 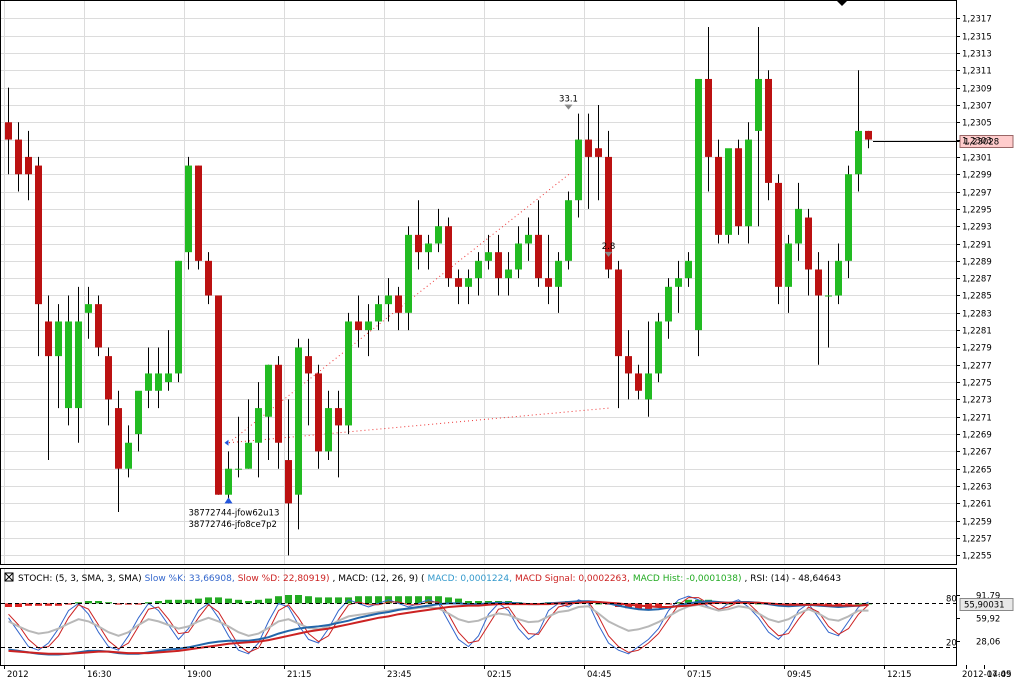 What do you see at coordinates (599, 675) in the screenshot?
I see `time-tick-label: 04:45` at bounding box center [599, 675].